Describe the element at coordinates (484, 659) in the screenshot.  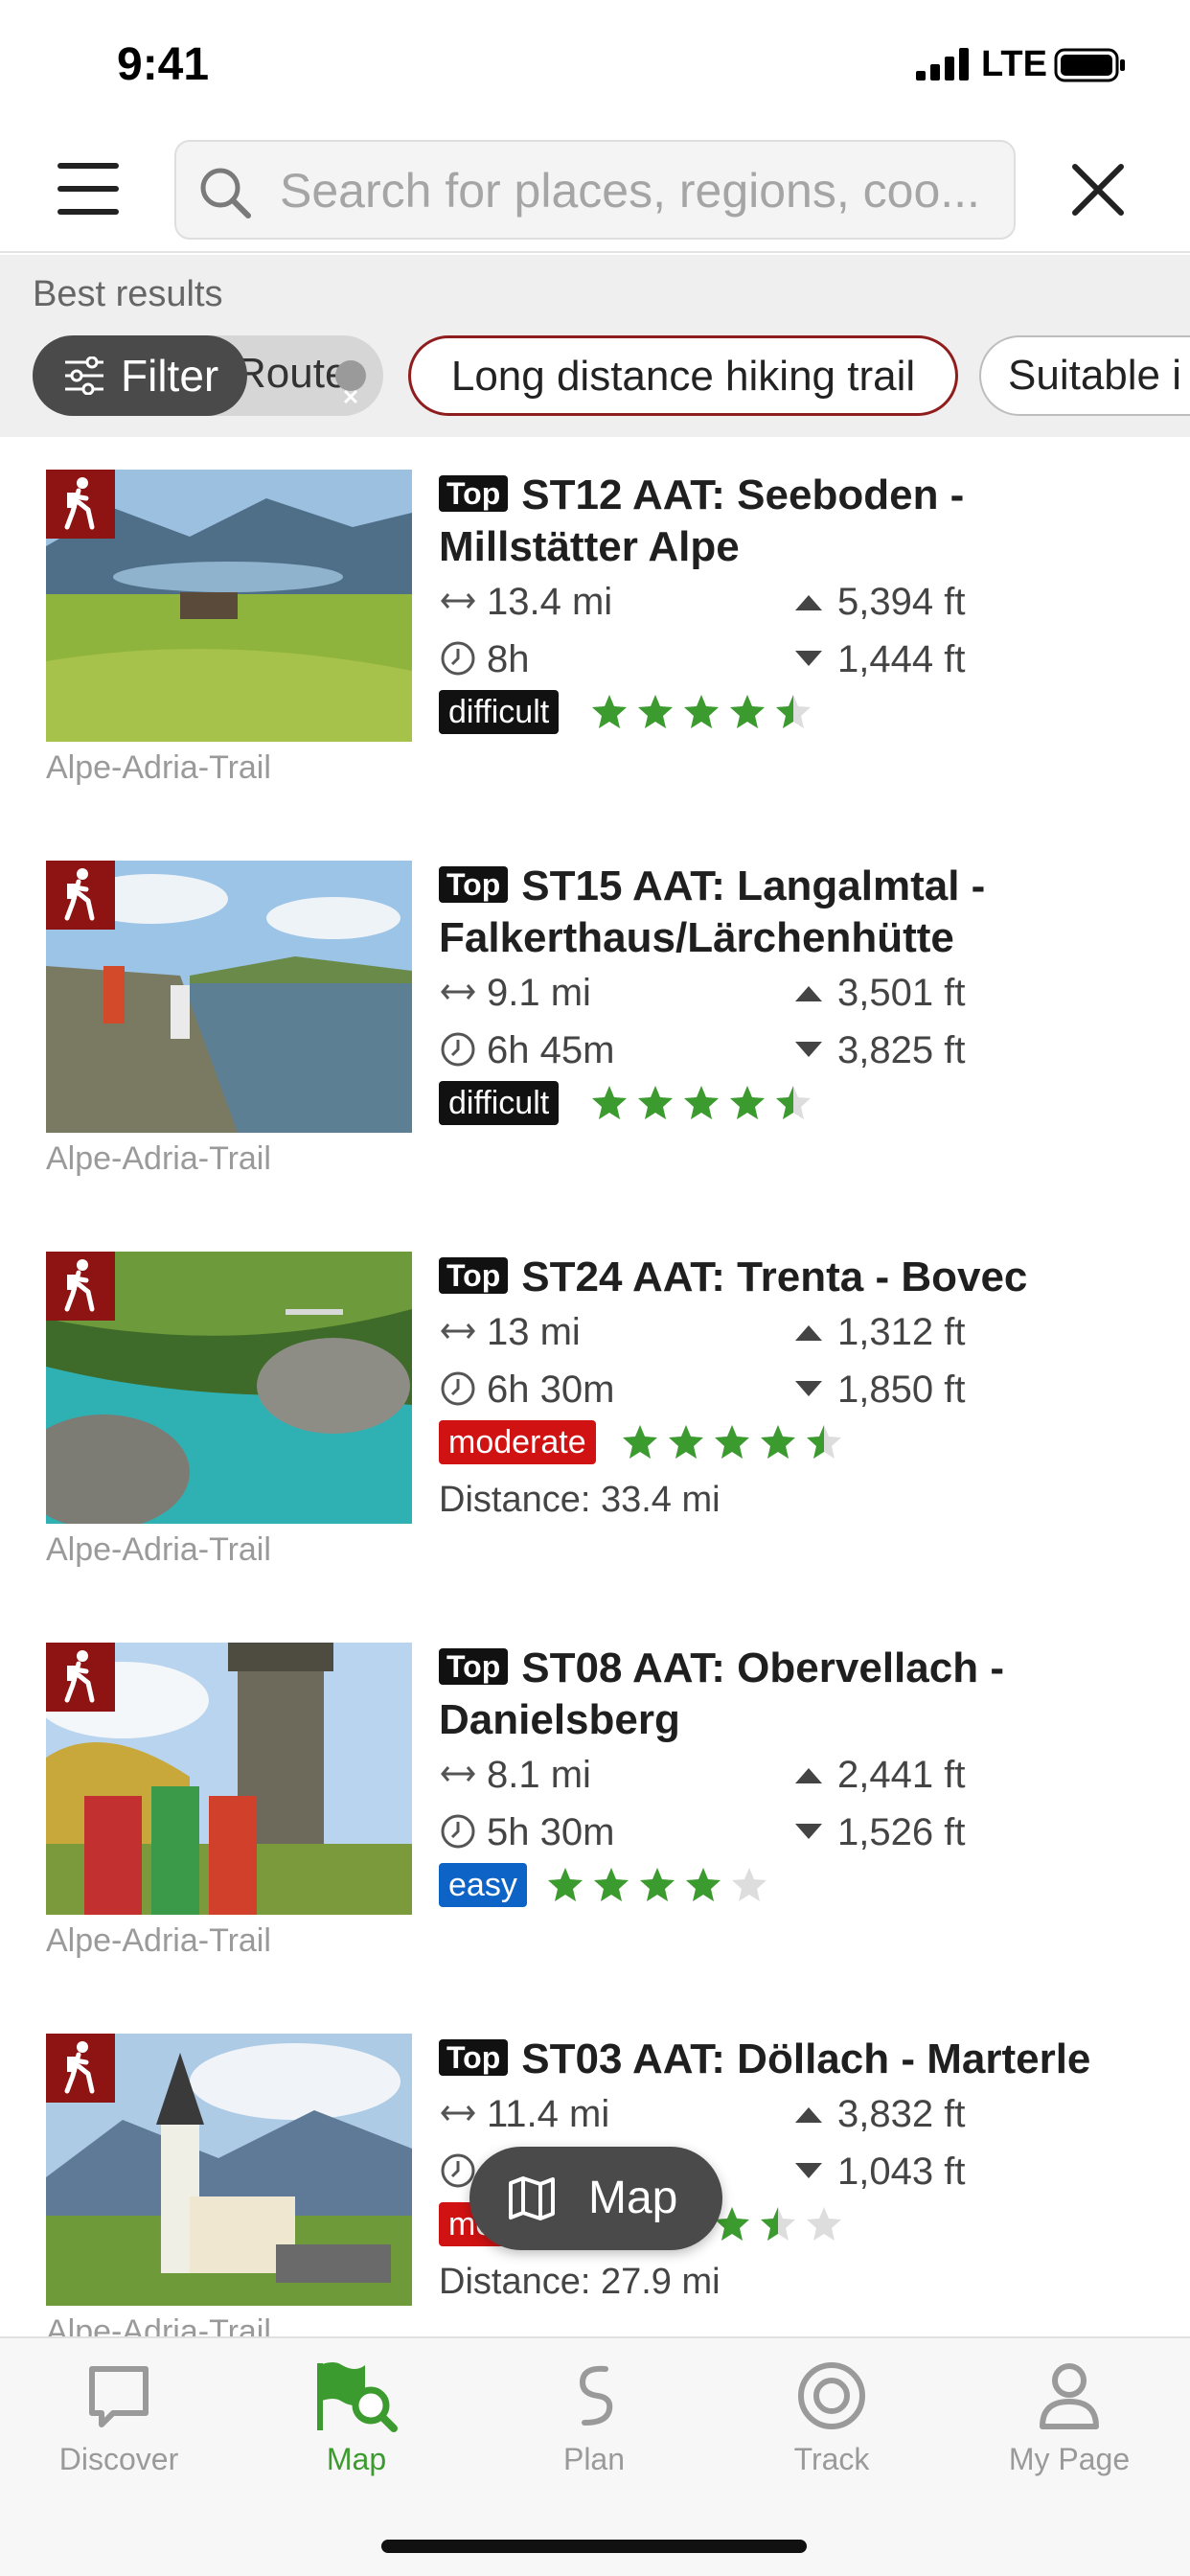
I see `duration-stat: 8h` at that location.